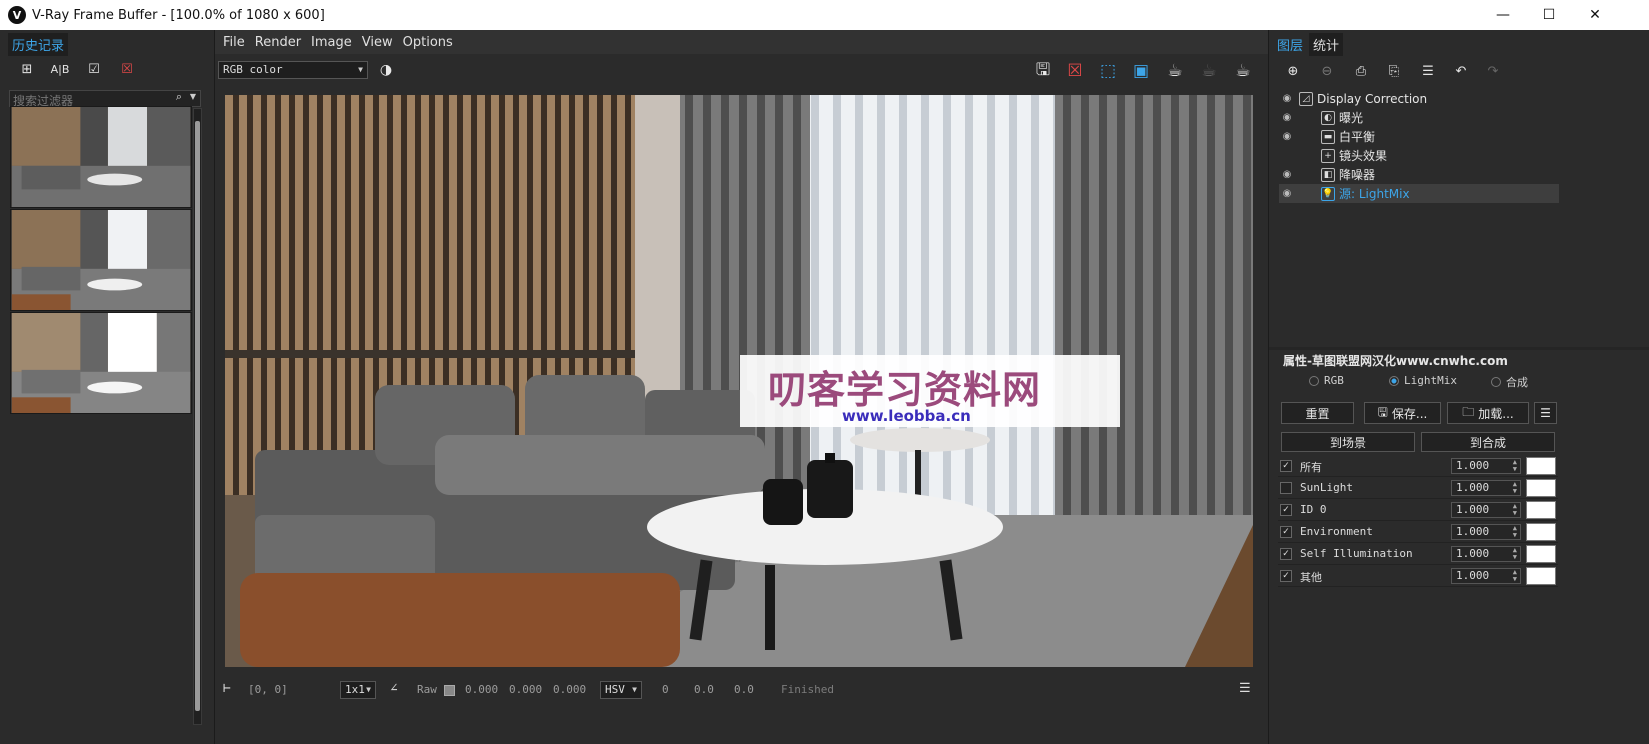 The height and width of the screenshot is (744, 1649). I want to click on close-button: ✕, so click(1595, 15).